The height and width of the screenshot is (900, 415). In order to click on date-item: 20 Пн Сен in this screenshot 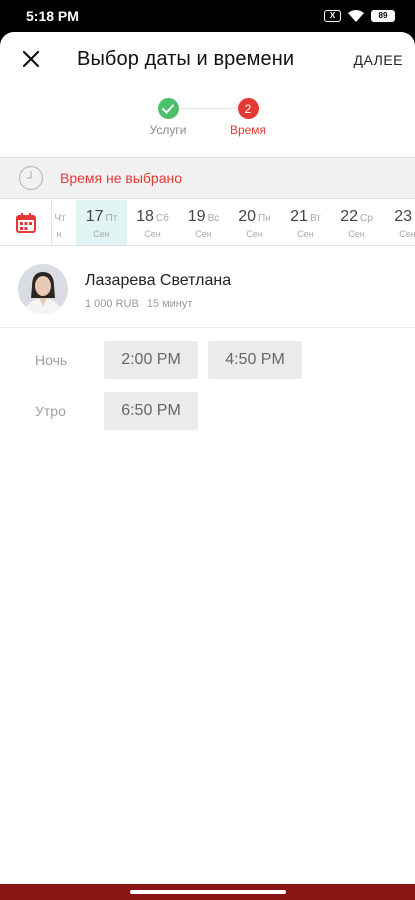, I will do `click(254, 222)`.